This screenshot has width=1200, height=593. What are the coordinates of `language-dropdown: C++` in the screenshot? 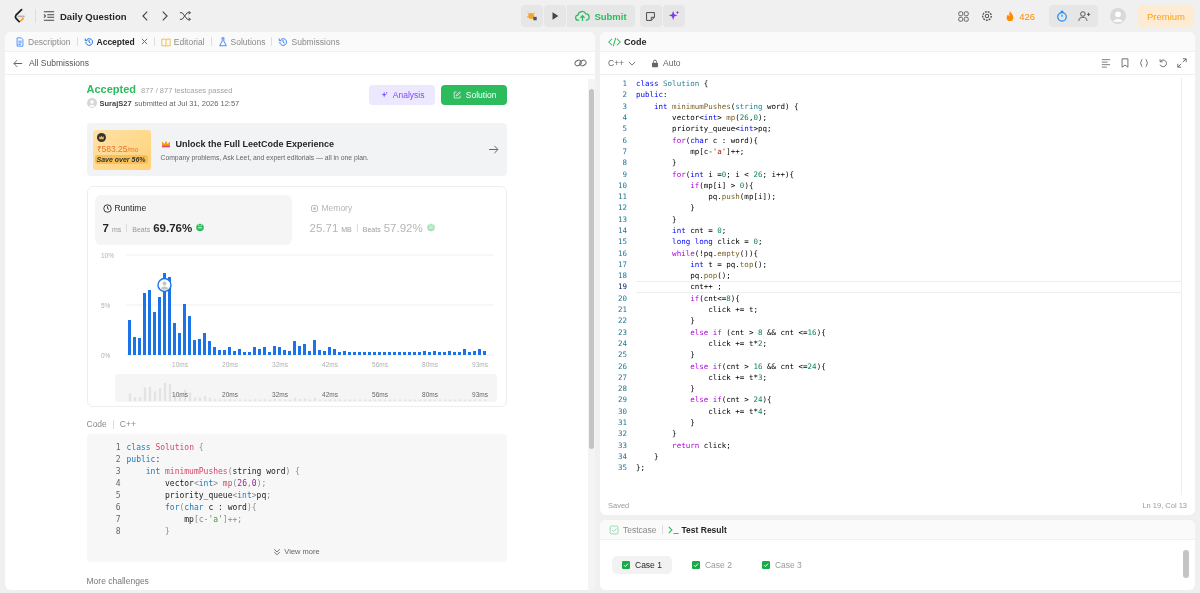 It's located at (622, 63).